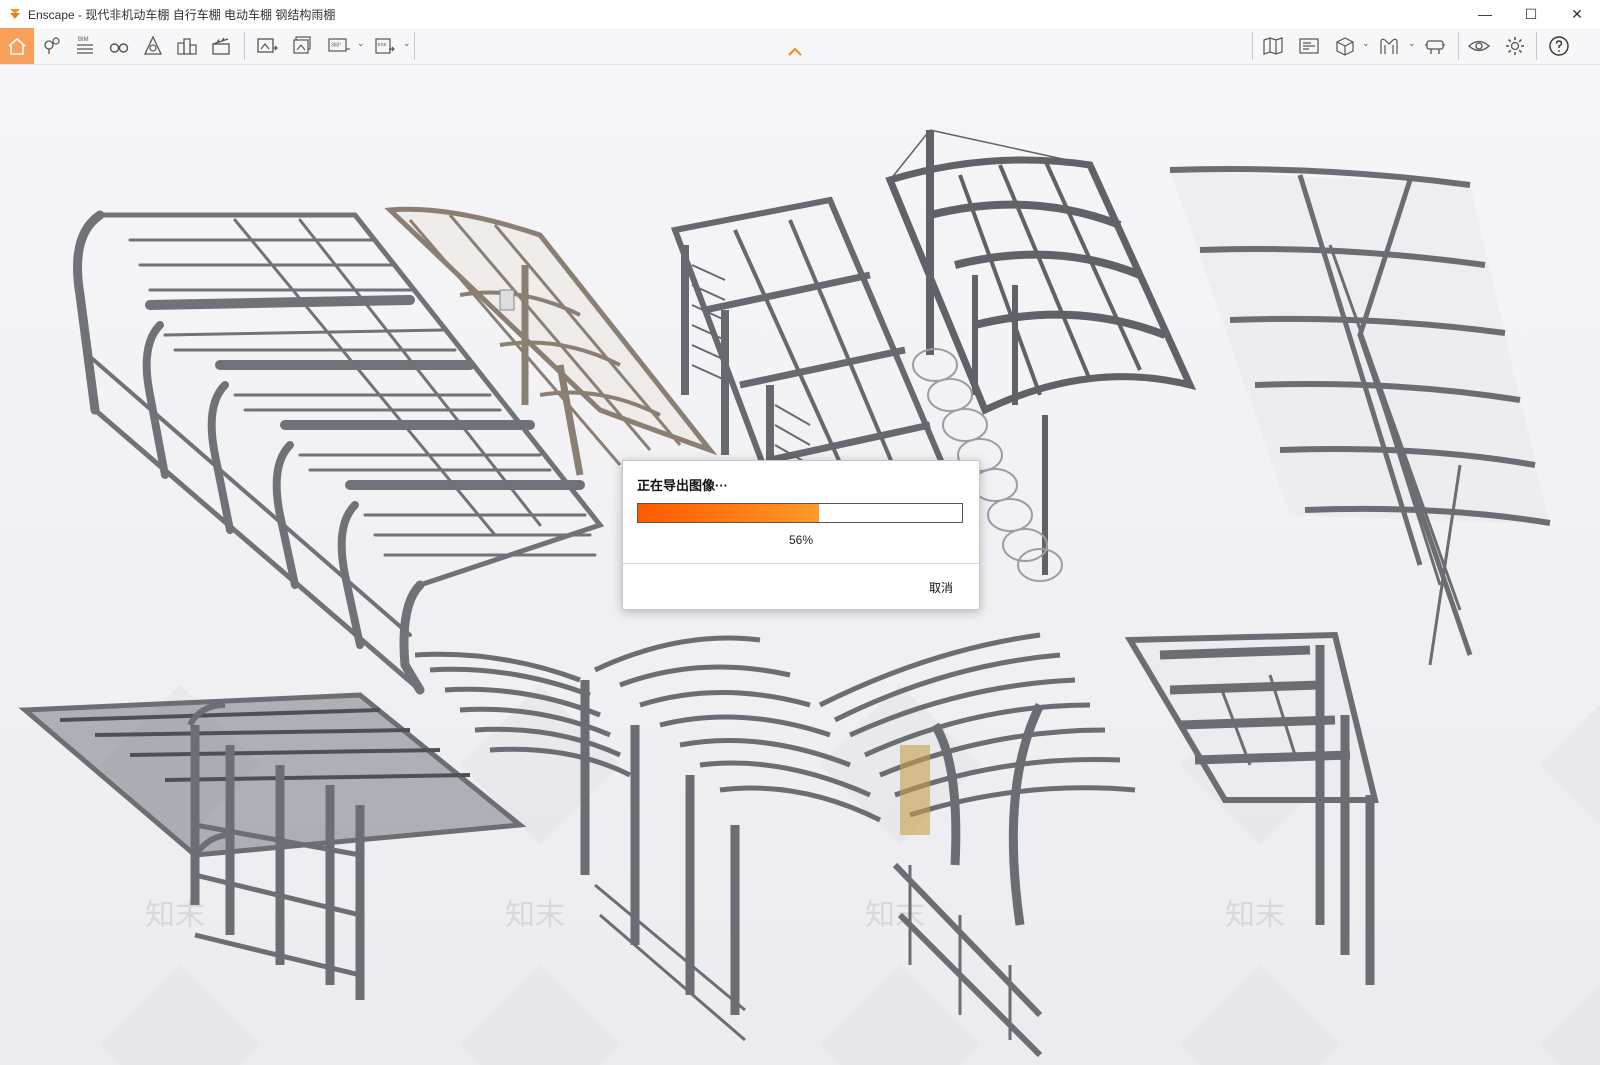  I want to click on batch-render-button, so click(303, 46).